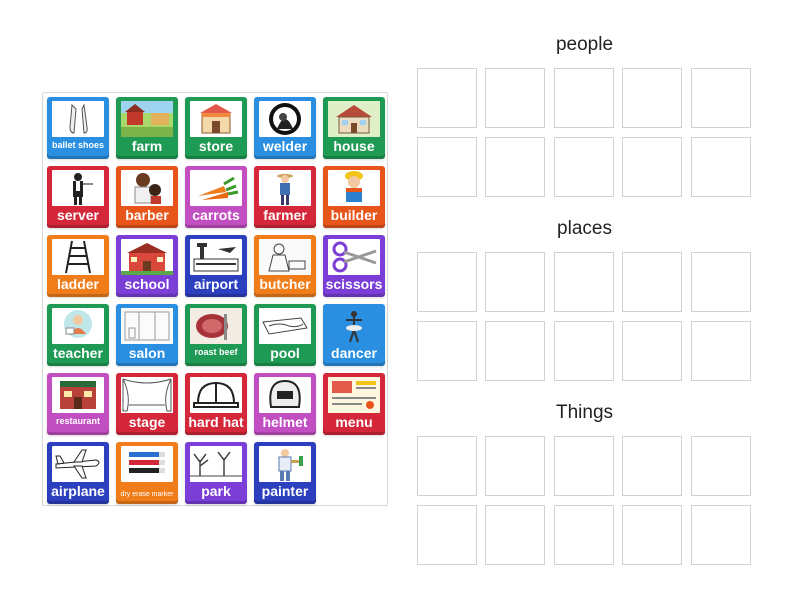  I want to click on card-label: butcher, so click(285, 284).